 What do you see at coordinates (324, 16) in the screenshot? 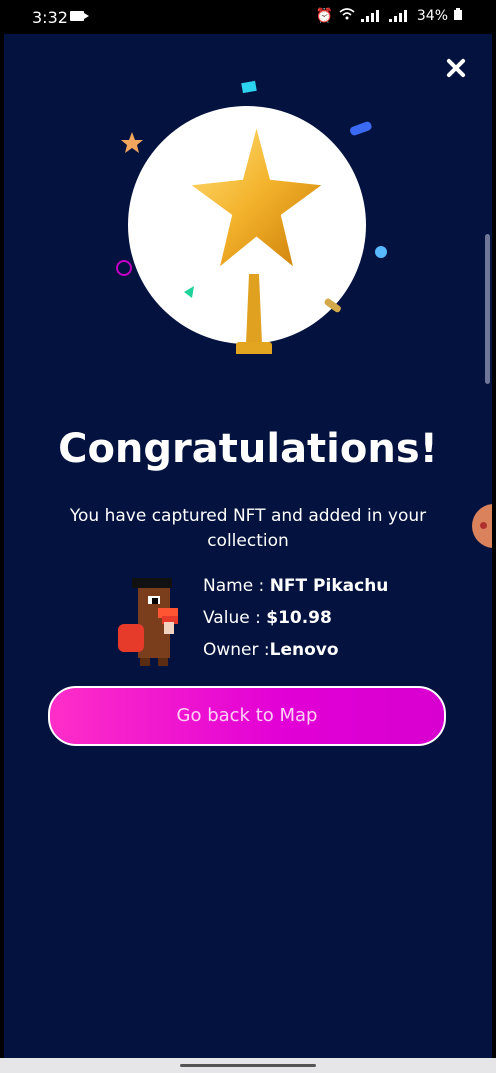
I see `alarm-icon: ⏰` at bounding box center [324, 16].